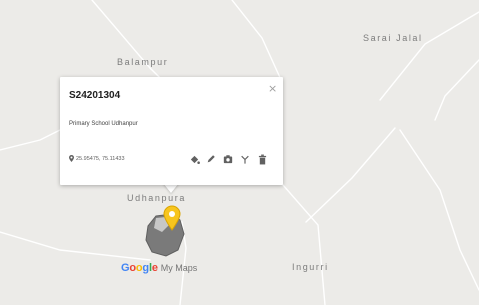  Describe the element at coordinates (156, 198) in the screenshot. I see `place-label-udhanpura: Udhanpura` at that location.